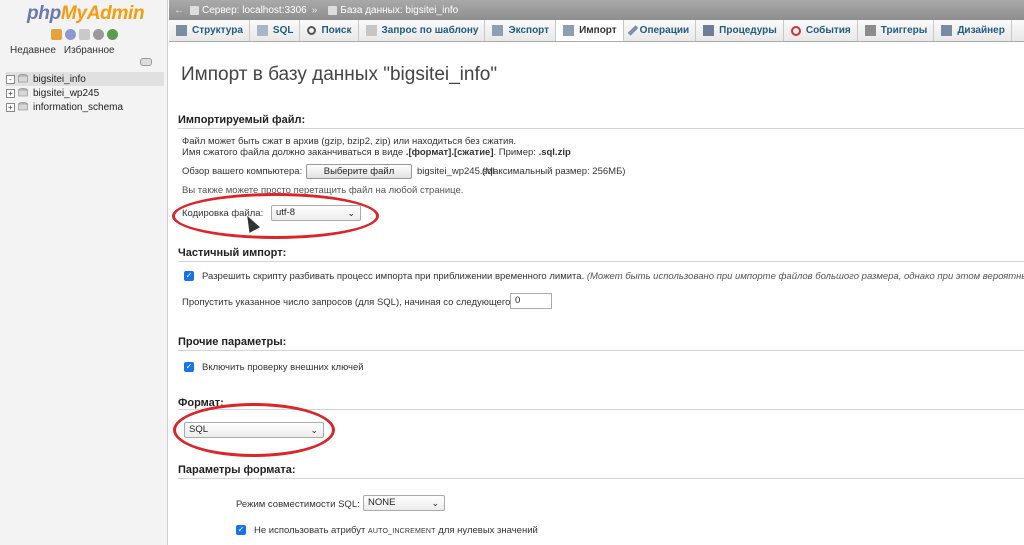  Describe the element at coordinates (981, 30) in the screenshot. I see `tab-label: Дизайнер` at that location.